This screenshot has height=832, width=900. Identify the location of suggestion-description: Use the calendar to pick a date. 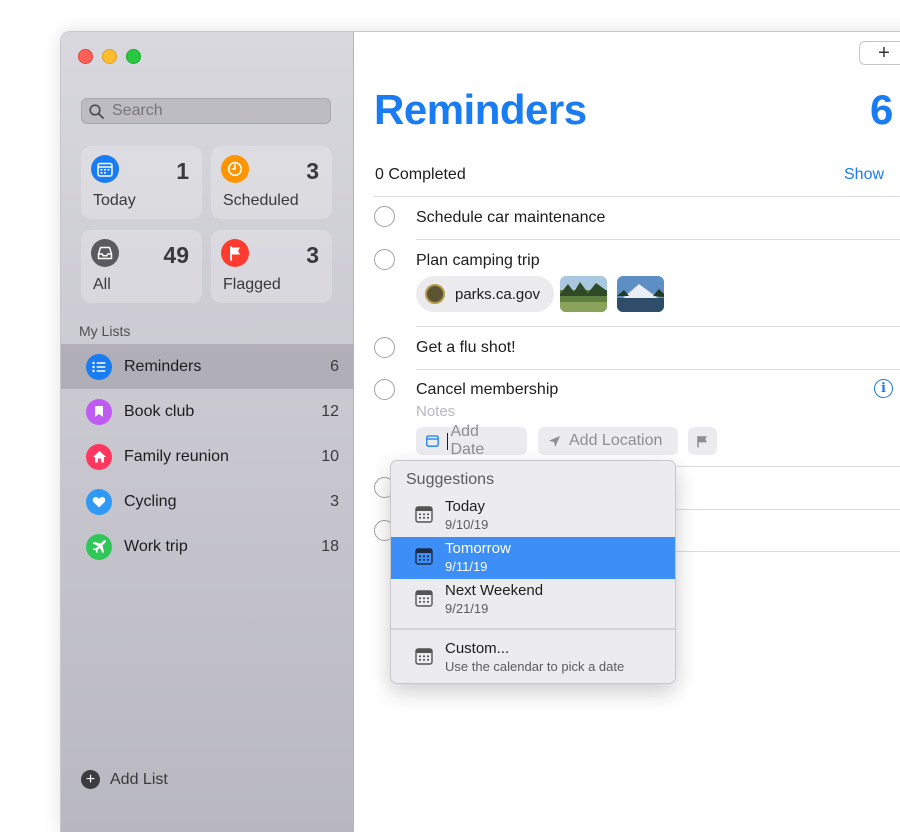
(535, 666).